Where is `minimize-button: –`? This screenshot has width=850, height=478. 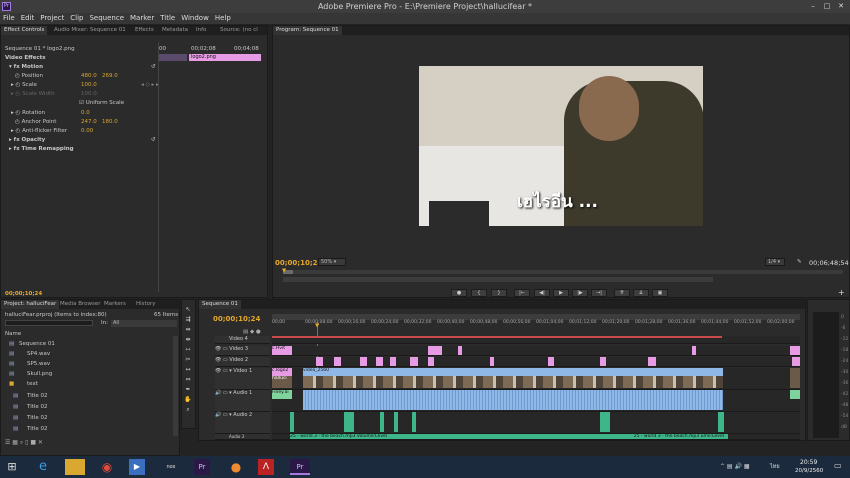 minimize-button: – is located at coordinates (813, 6).